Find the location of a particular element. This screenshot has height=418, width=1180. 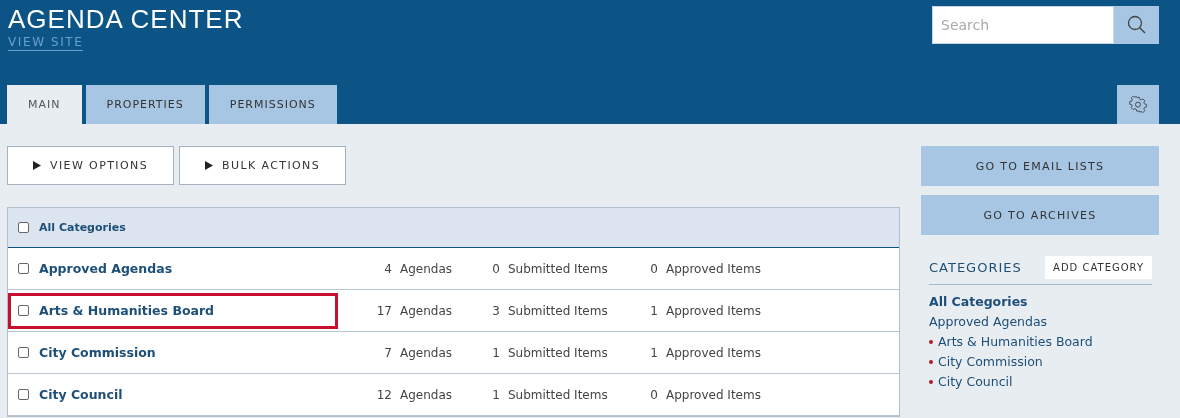

action-button: BULK ACTIONS is located at coordinates (263, 165).